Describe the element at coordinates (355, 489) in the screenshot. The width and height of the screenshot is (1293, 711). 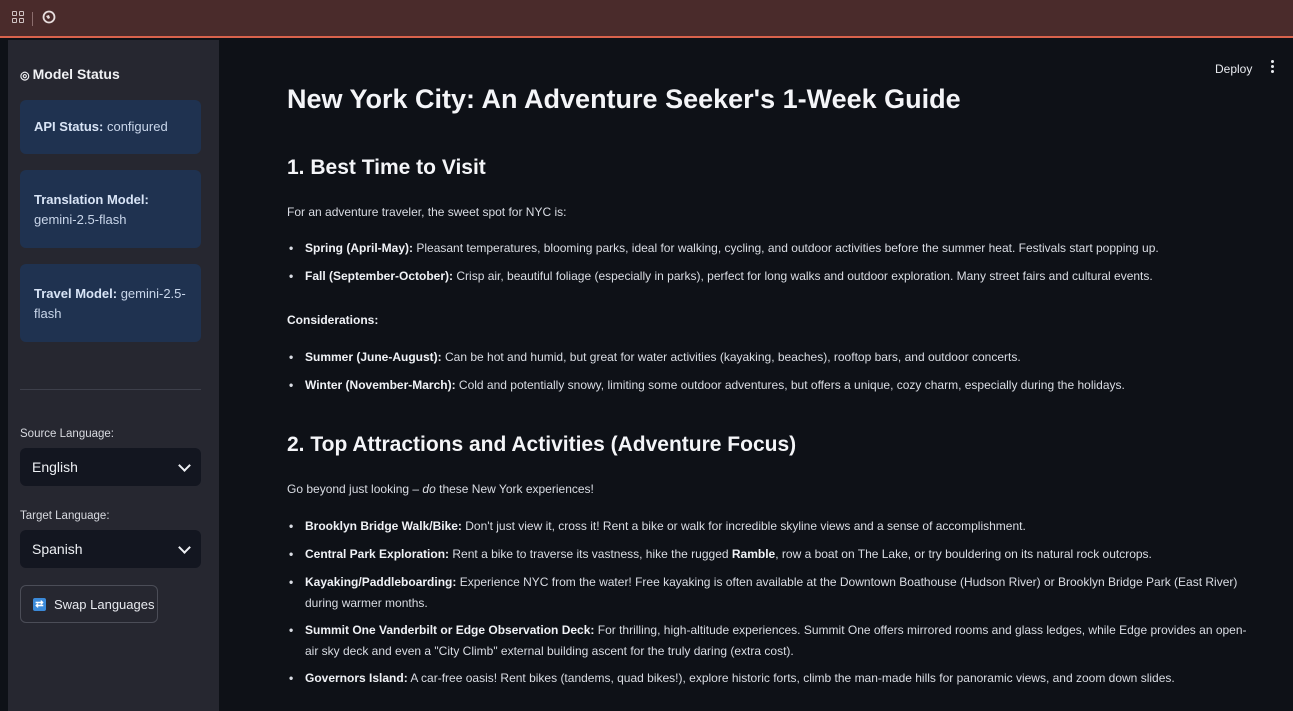
I see `intro-text: Go beyond just looking –` at that location.